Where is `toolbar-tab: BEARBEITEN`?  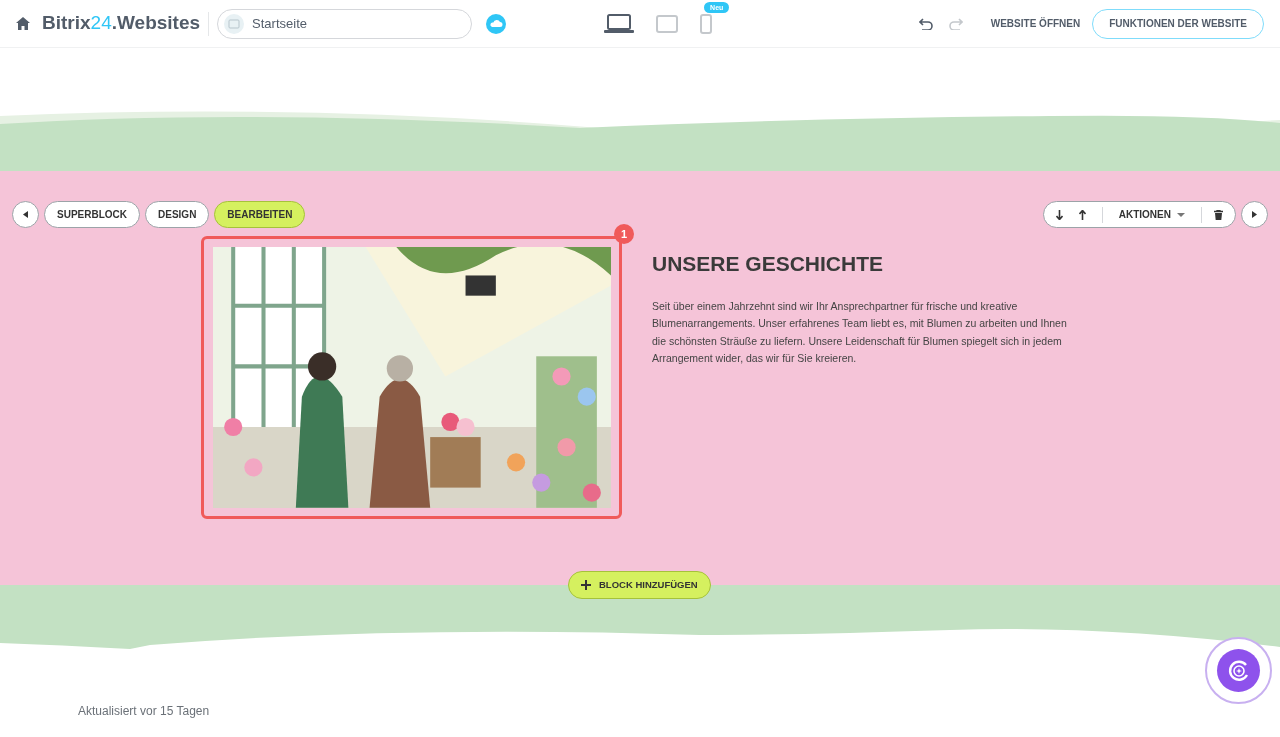 toolbar-tab: BEARBEITEN is located at coordinates (260, 214).